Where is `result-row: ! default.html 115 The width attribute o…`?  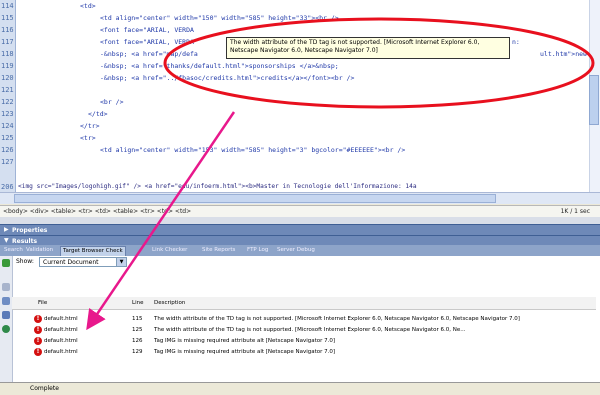 result-row: ! default.html 115 The width attribute o… is located at coordinates (304, 319).